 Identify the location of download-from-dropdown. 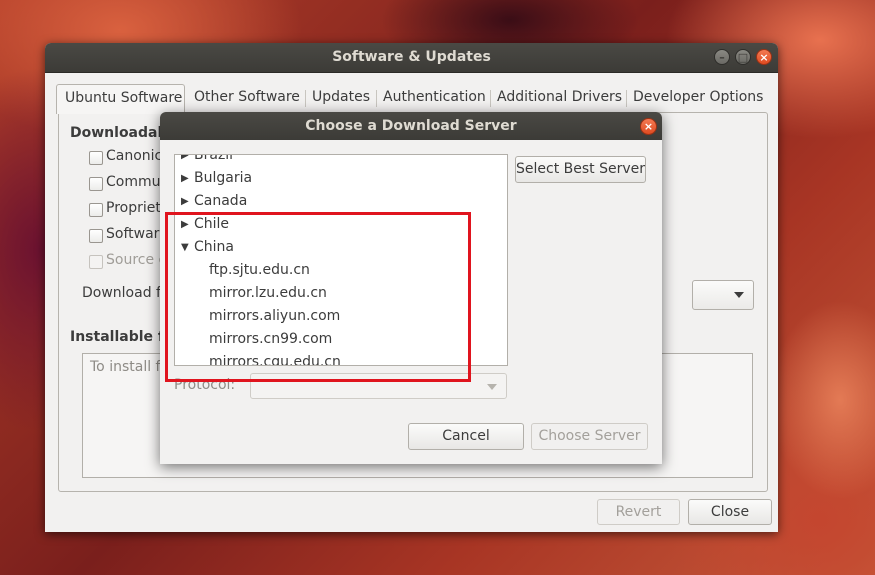
(723, 295).